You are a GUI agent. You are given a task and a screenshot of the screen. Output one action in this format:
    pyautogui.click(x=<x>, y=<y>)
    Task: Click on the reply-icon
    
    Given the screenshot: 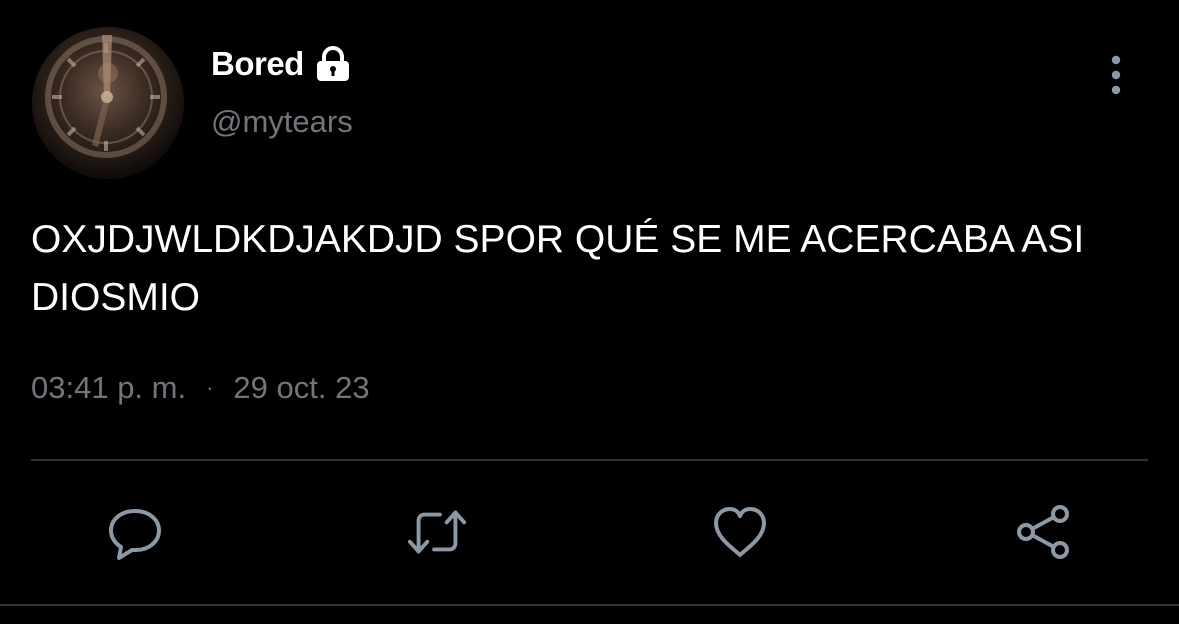 What is the action you would take?
    pyautogui.click(x=135, y=534)
    